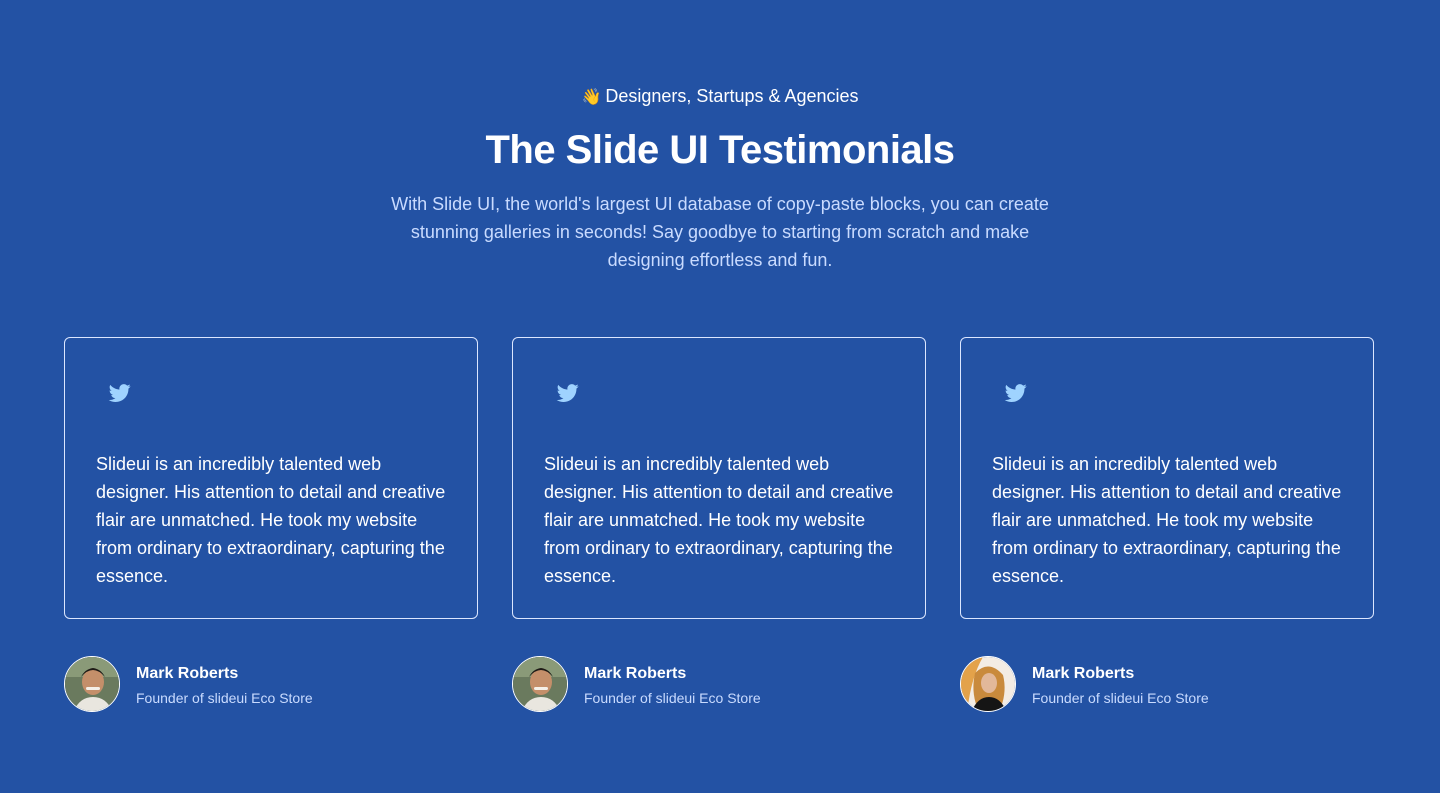  I want to click on eyebrow-tagline: 👋 Designers, Startups & Agencies, so click(720, 97).